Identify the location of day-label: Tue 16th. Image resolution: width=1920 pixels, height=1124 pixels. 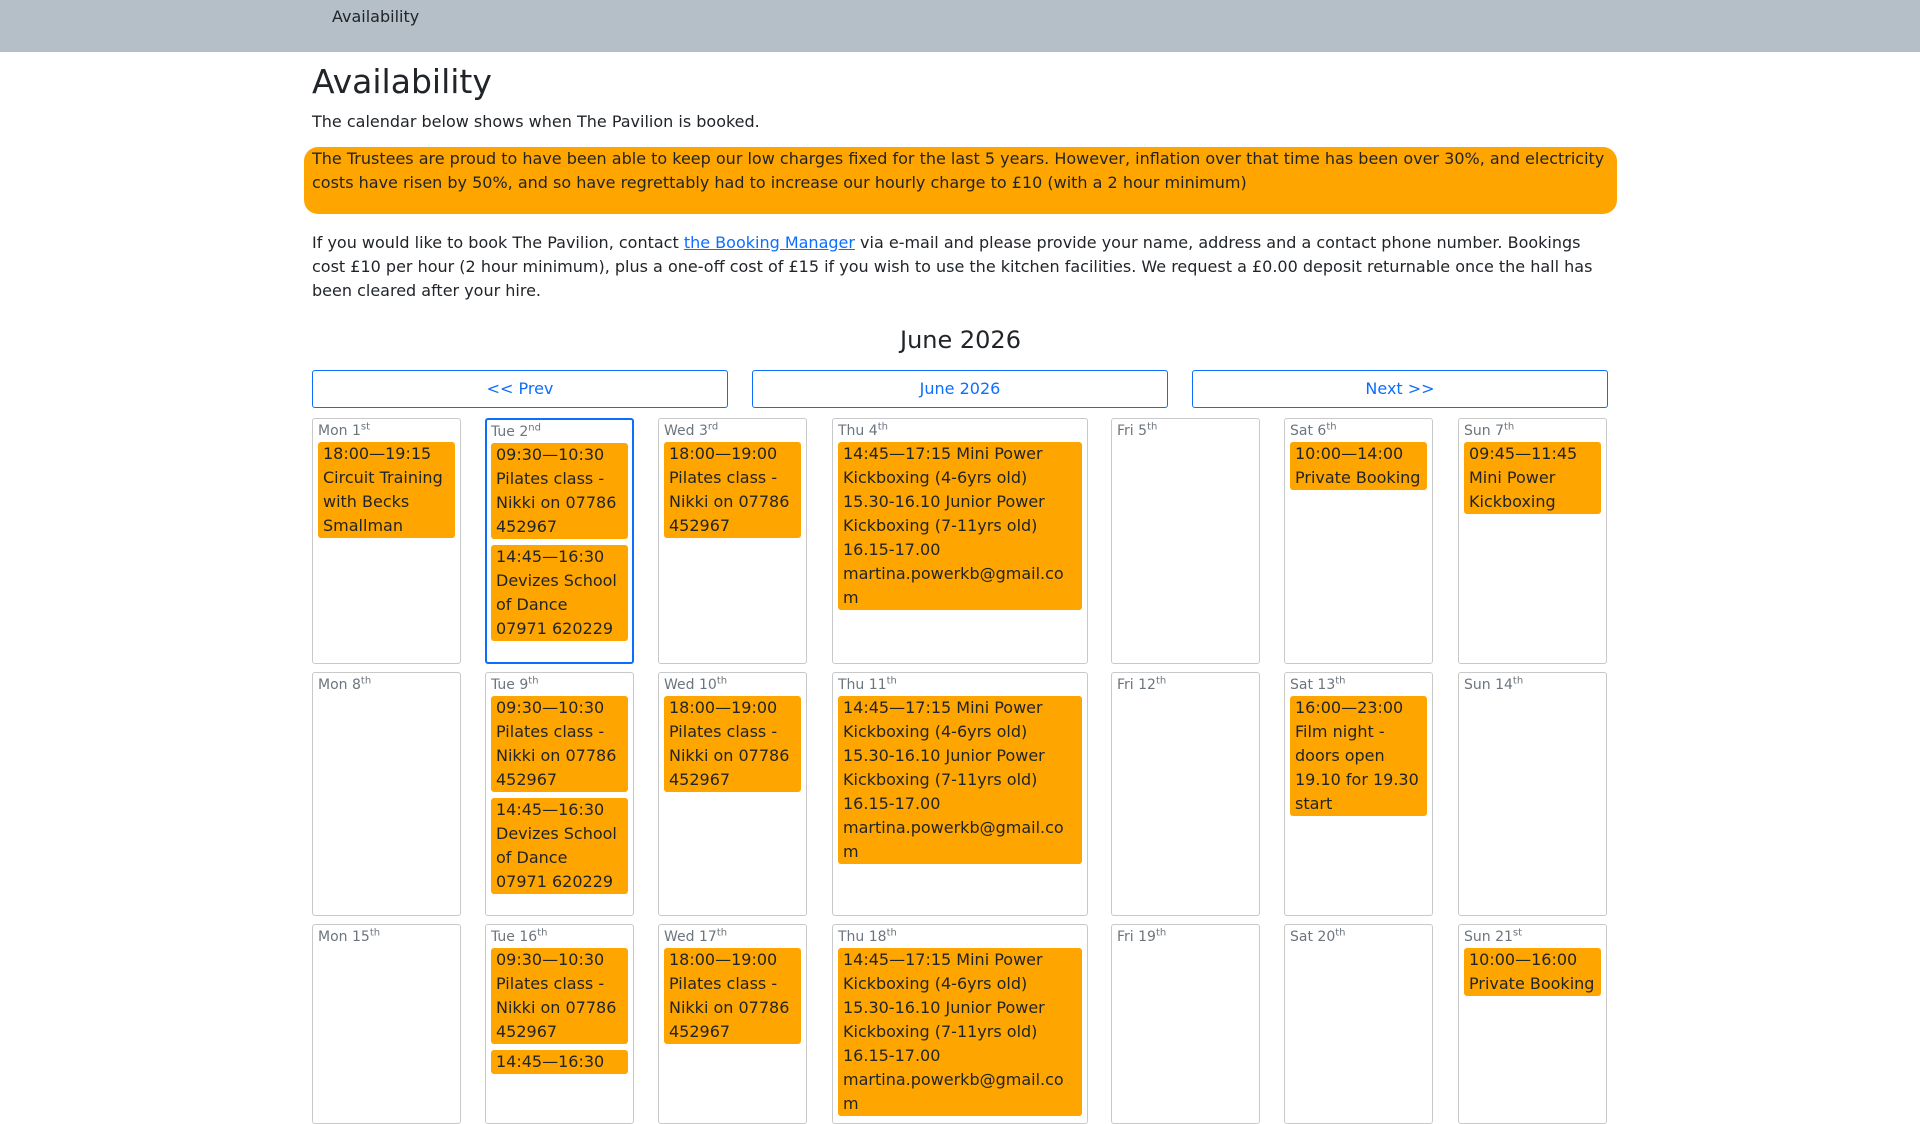
(559, 937).